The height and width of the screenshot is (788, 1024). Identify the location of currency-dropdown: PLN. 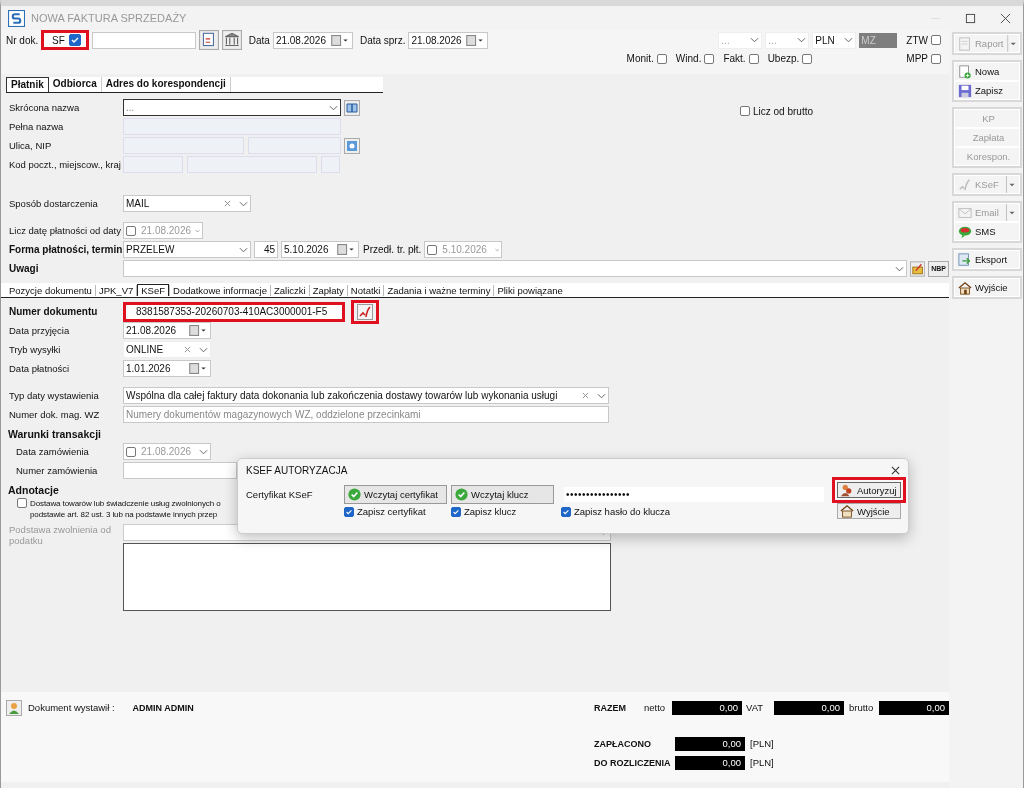
(834, 40).